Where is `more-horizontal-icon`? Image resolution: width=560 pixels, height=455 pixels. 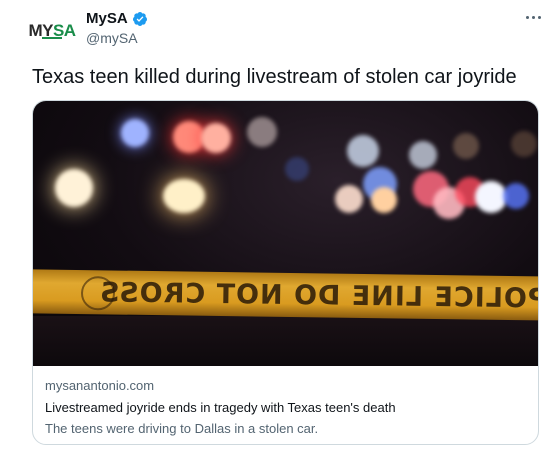 more-horizontal-icon is located at coordinates (533, 17).